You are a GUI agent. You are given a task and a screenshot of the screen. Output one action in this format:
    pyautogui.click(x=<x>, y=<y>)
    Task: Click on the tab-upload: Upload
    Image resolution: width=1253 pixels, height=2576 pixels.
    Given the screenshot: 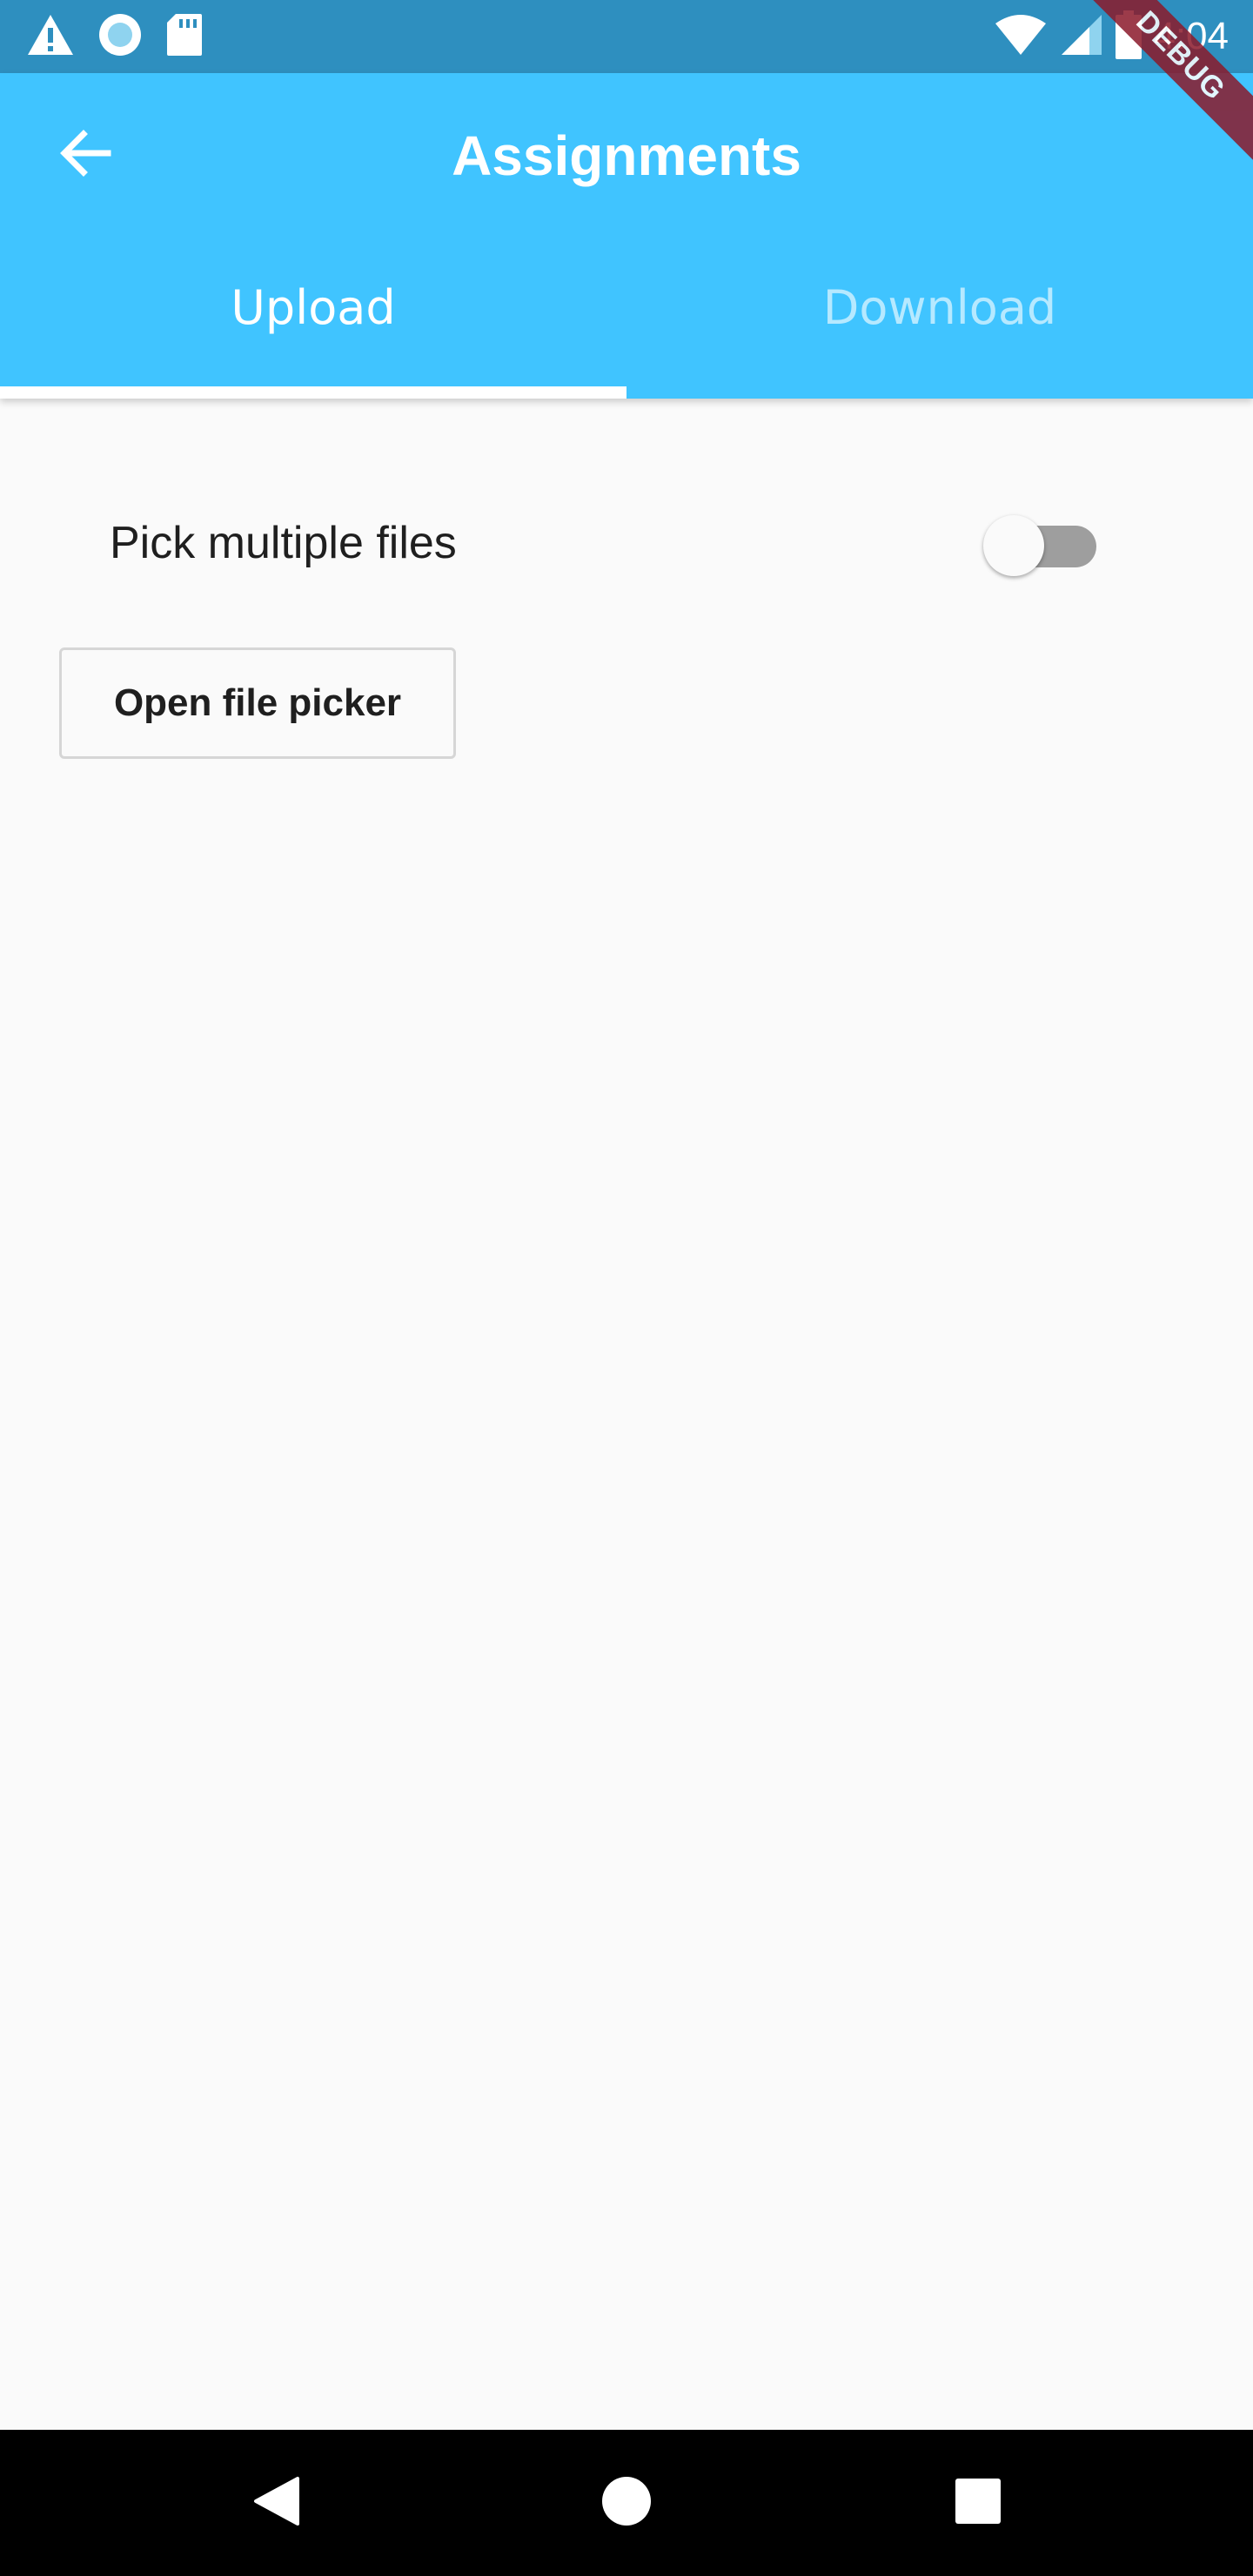 What is the action you would take?
    pyautogui.click(x=313, y=318)
    